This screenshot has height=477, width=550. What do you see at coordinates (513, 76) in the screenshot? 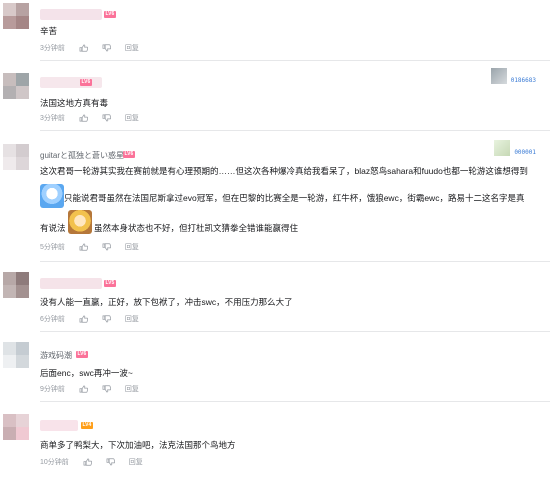
I see `decoration-card: 0186683` at bounding box center [513, 76].